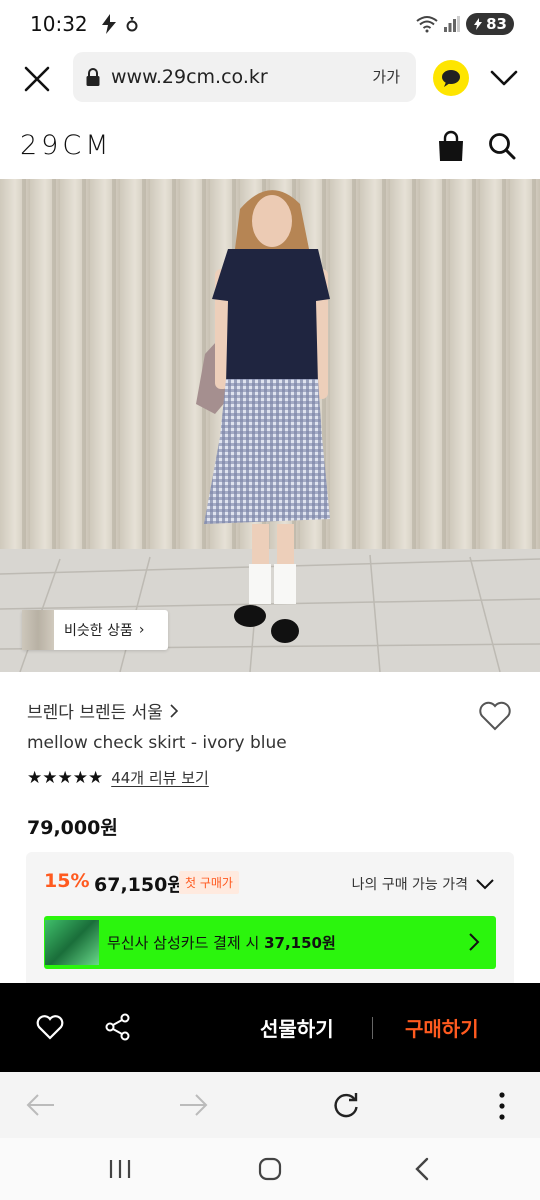  What do you see at coordinates (209, 882) in the screenshot?
I see `first-purchase-badge: 첫 구매가` at bounding box center [209, 882].